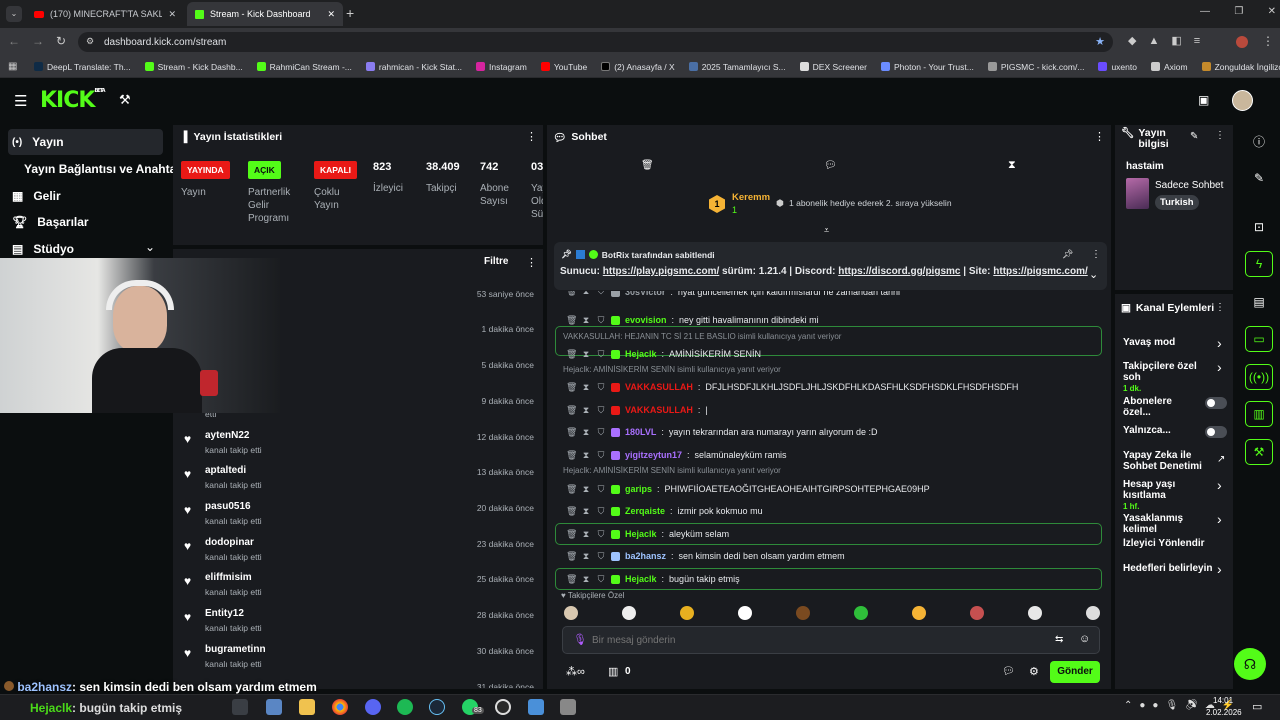  Describe the element at coordinates (265, 14) in the screenshot. I see `tab-kick-dashboard: Stream - Kick Dashboard ✕` at that location.